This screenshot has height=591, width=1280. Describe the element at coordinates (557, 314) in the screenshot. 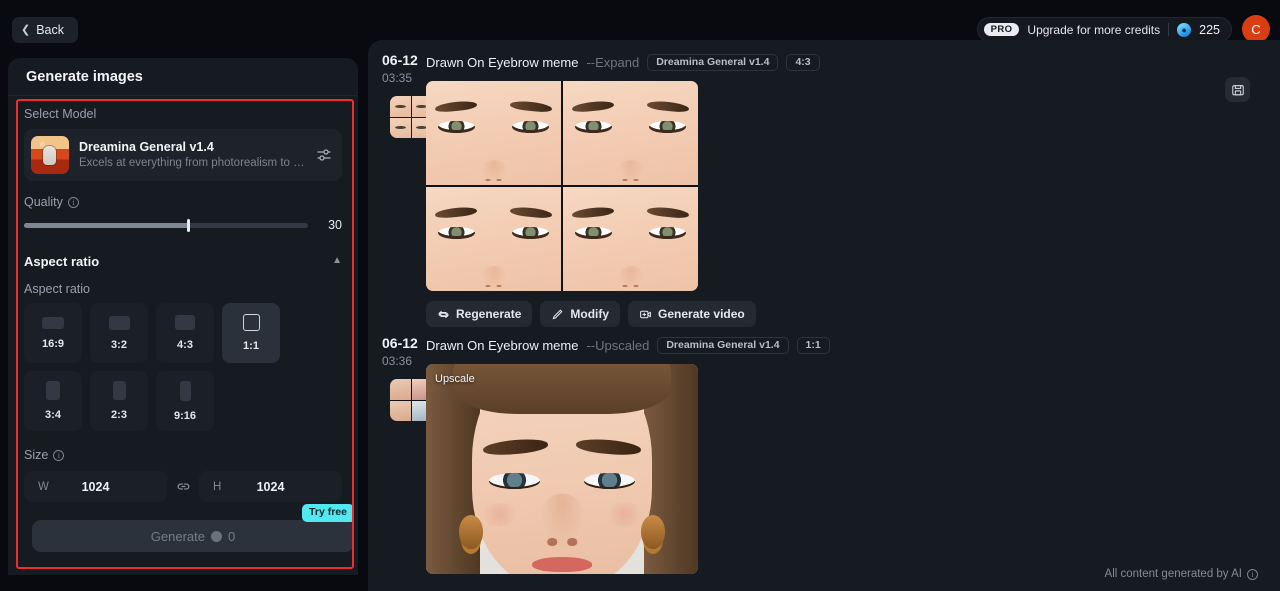

I see `pencil-icon` at that location.